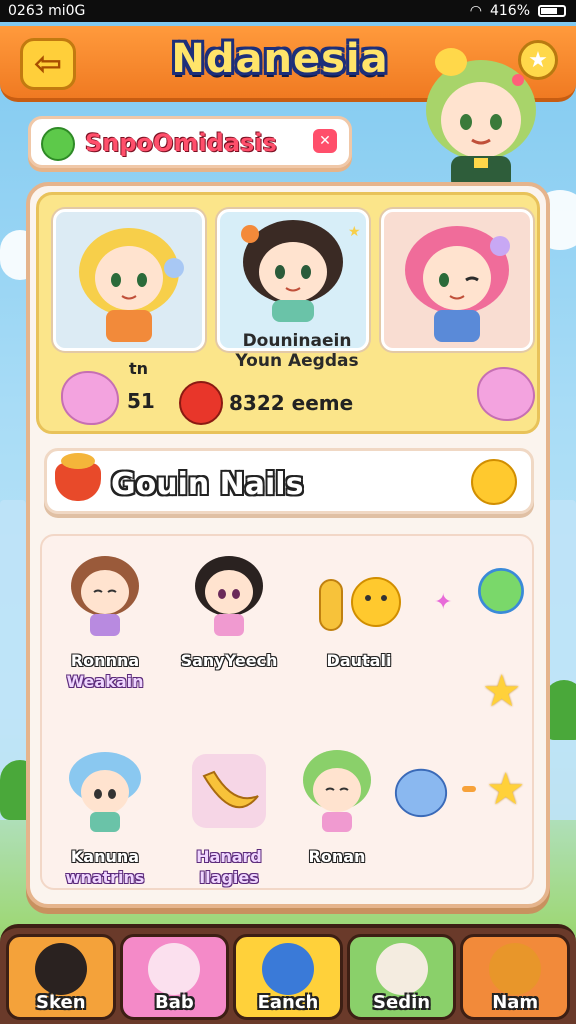 The image size is (576, 1024). What do you see at coordinates (288, 11) in the screenshot?
I see `status-bar: 0263 mi0G ◠ 416%` at bounding box center [288, 11].